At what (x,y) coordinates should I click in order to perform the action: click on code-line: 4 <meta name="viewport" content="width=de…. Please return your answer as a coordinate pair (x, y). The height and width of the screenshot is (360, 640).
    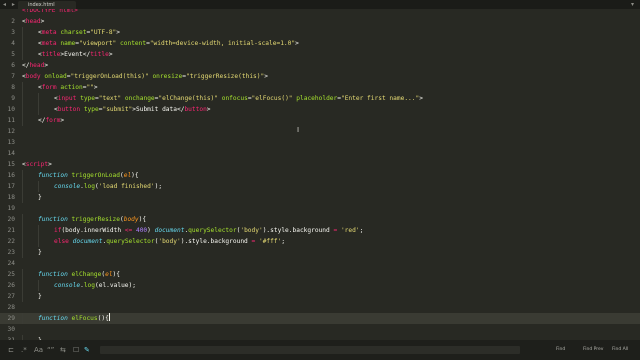
    Looking at the image, I should click on (320, 43).